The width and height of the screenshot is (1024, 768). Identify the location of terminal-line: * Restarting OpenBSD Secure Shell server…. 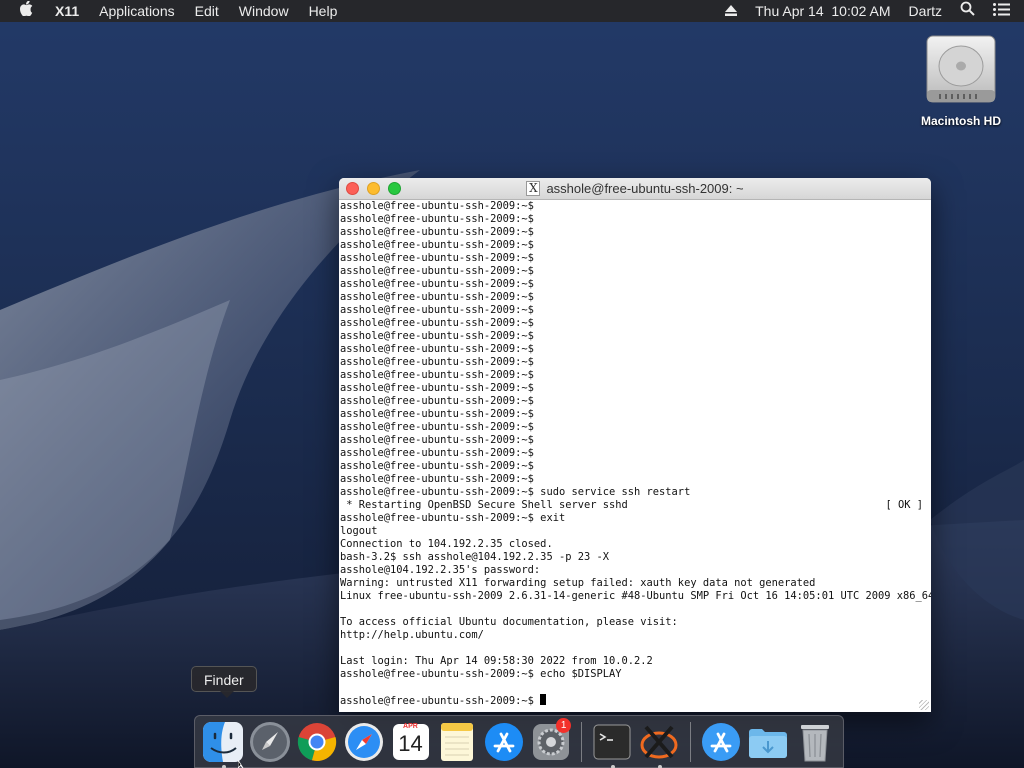
(635, 505).